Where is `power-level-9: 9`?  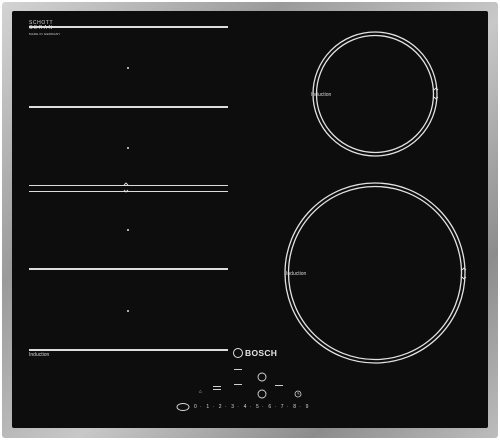 power-level-9: 9 is located at coordinates (307, 407).